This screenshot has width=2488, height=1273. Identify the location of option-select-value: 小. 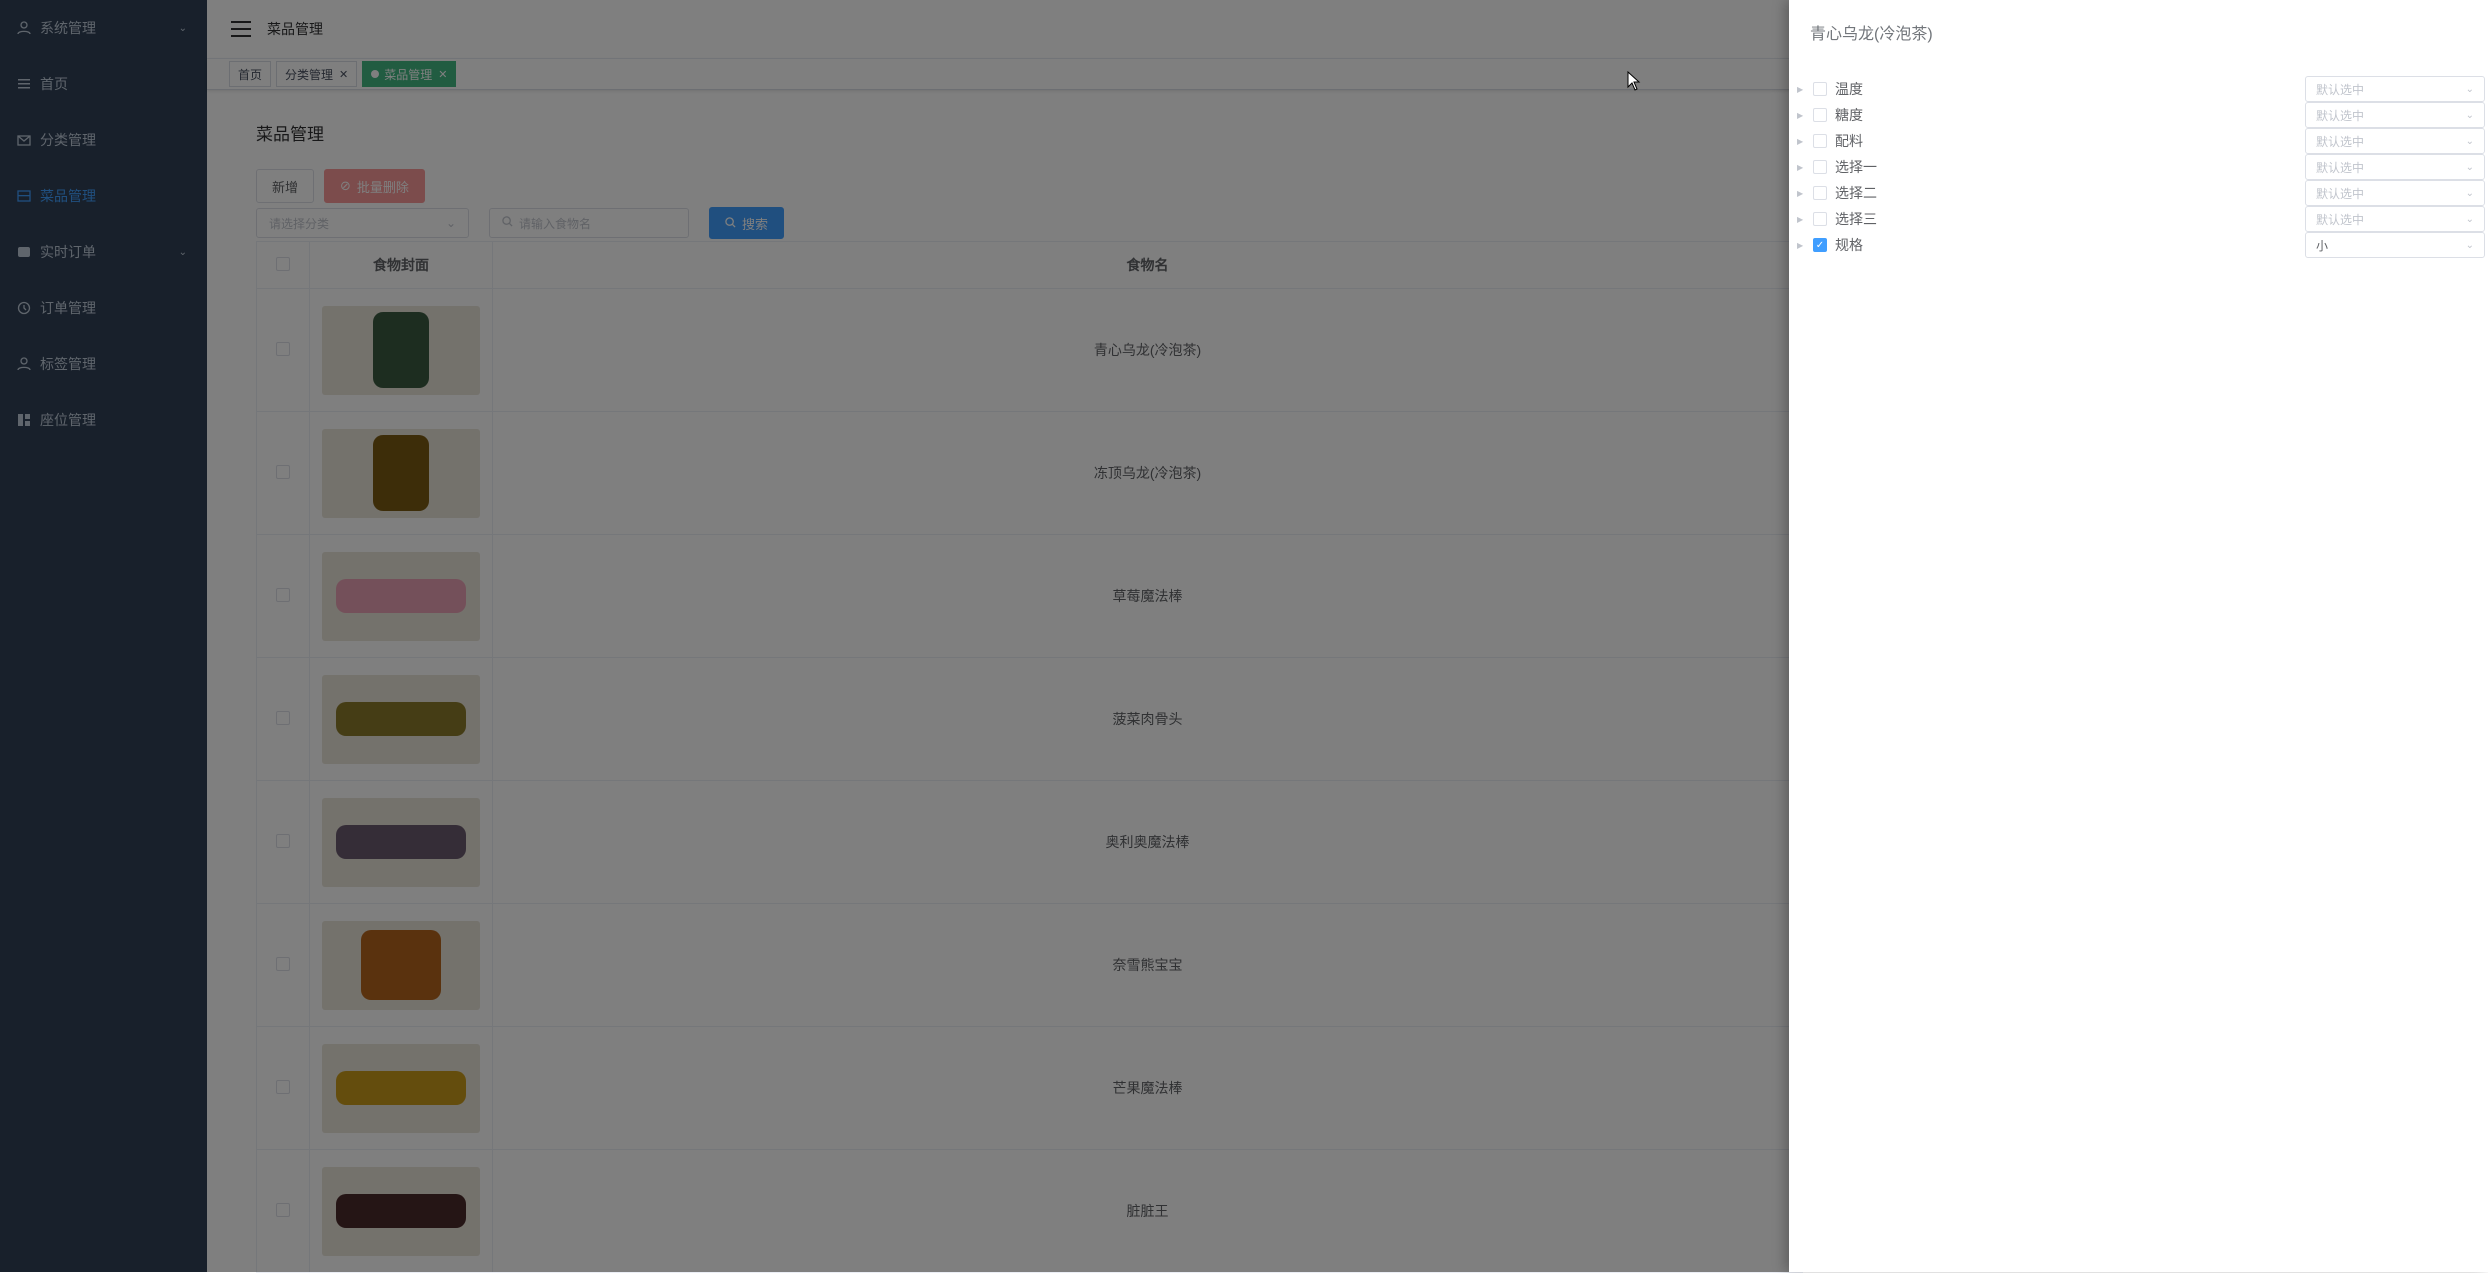
(2322, 245).